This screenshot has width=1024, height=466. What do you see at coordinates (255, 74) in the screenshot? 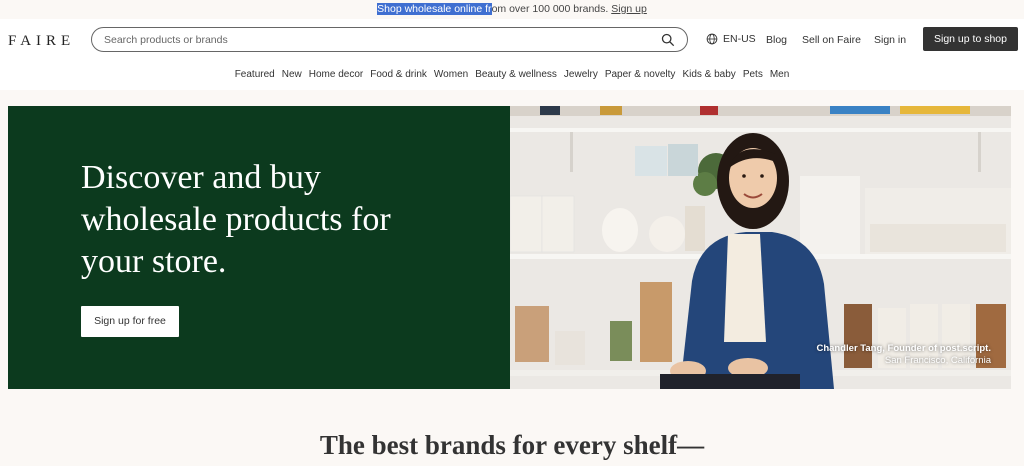
I see `category-featured: Featured` at bounding box center [255, 74].